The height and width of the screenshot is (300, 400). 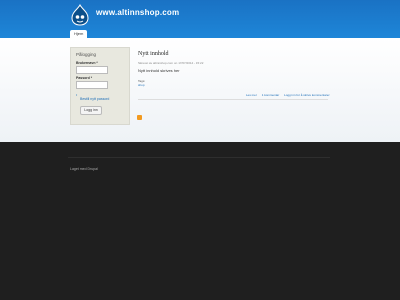 I want to click on new-password-link: Bestill nytt passord, so click(x=94, y=99).